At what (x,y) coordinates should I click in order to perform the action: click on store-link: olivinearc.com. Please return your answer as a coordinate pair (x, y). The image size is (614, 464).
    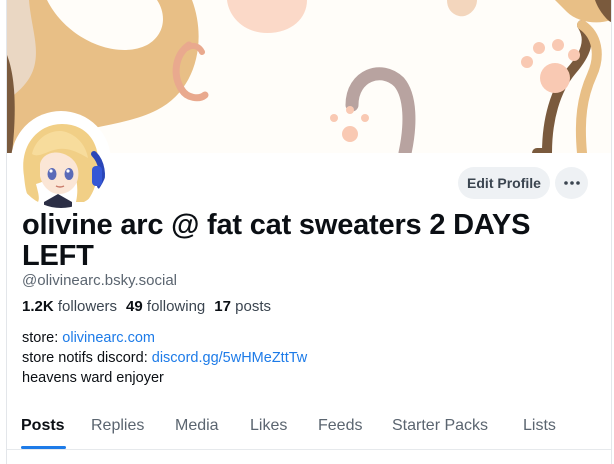
    Looking at the image, I should click on (108, 338).